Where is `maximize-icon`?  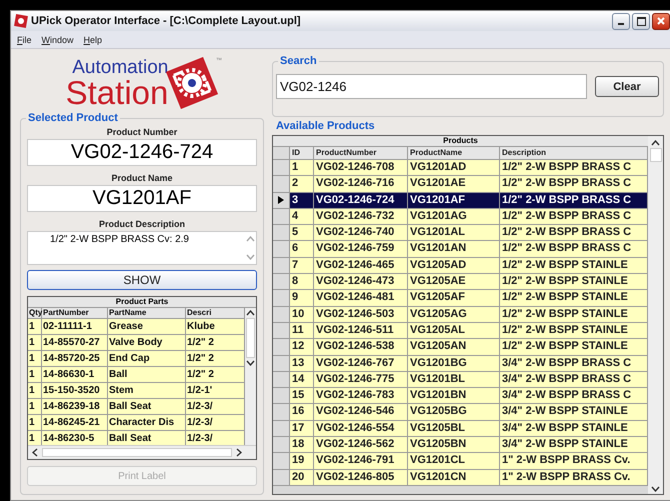
maximize-icon is located at coordinates (641, 21).